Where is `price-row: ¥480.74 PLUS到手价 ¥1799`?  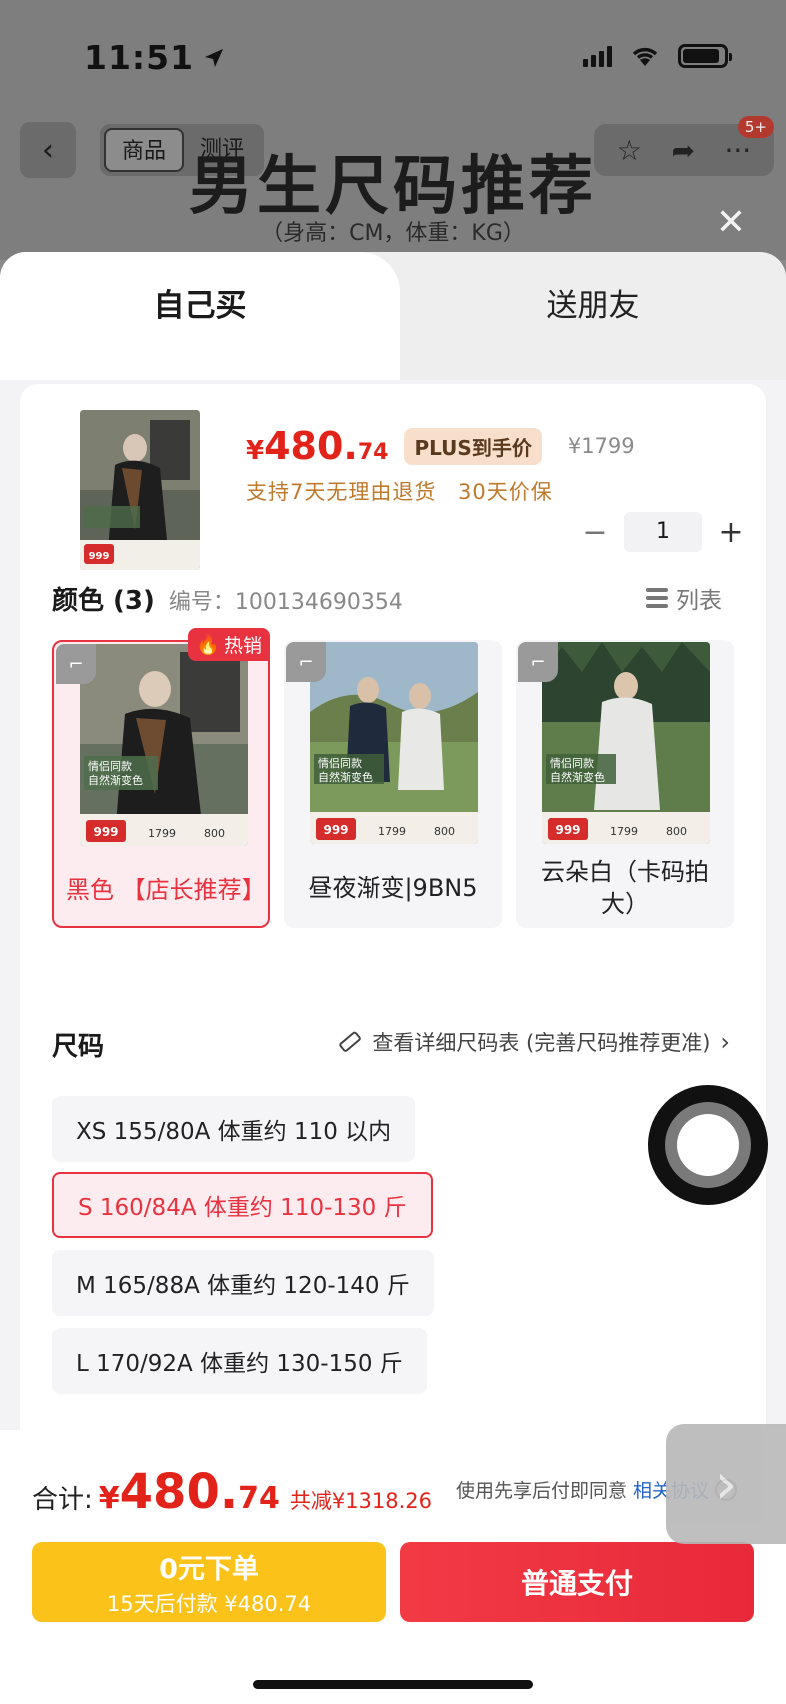 price-row: ¥480.74 PLUS到手价 ¥1799 is located at coordinates (440, 446).